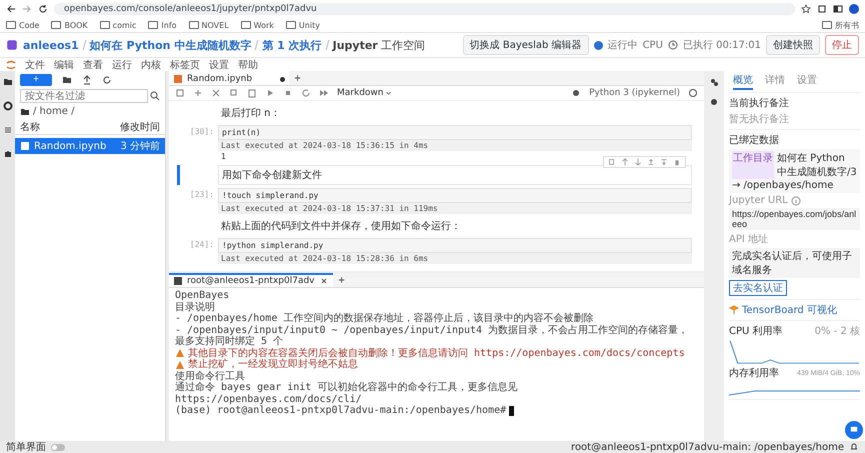 The width and height of the screenshot is (865, 453). Describe the element at coordinates (11, 65) in the screenshot. I see `jupyter-logo-icon` at that location.